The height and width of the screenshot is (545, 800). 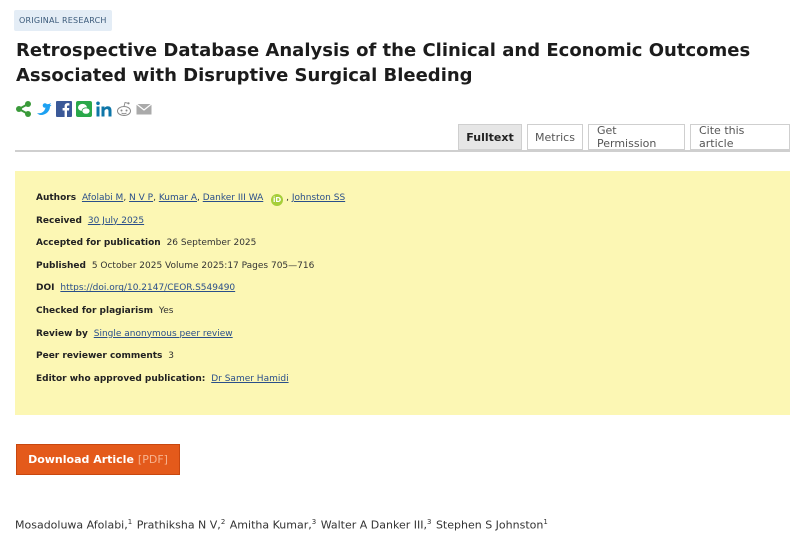 What do you see at coordinates (171, 356) in the screenshot?
I see `comments-count: 3` at bounding box center [171, 356].